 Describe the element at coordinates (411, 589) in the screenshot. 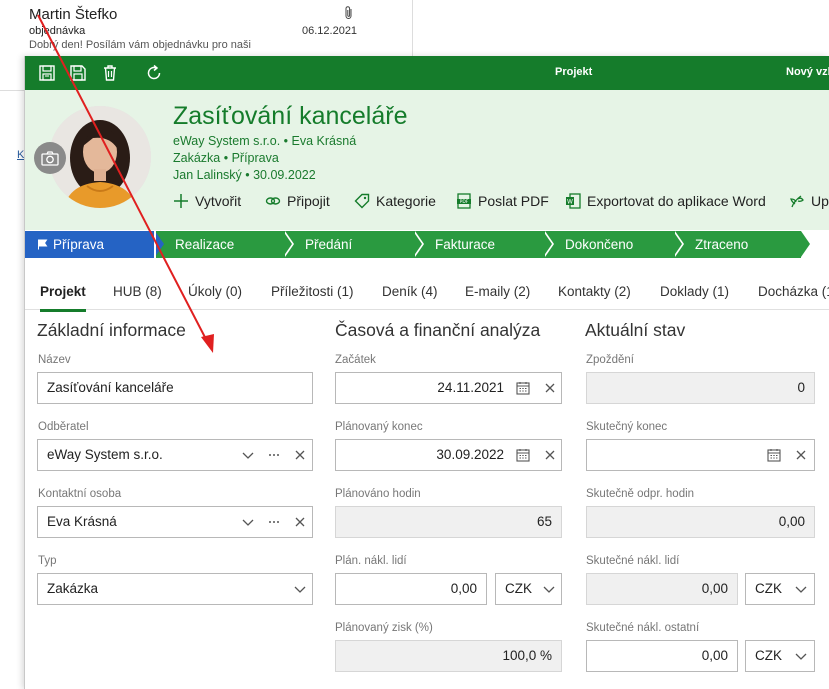

I see `plan-cost-field: 0,00` at that location.